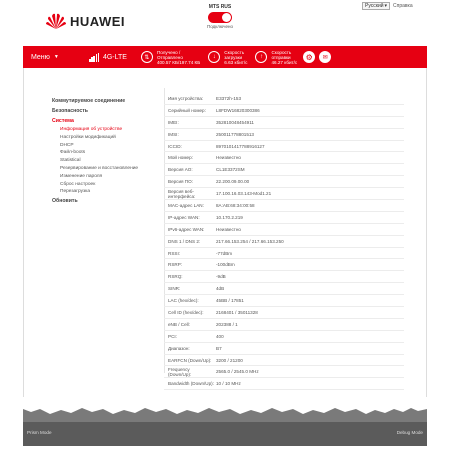 This screenshot has height=450, width=450. Describe the element at coordinates (175, 277) in the screenshot. I see `info-key: RSRQ:` at that location.